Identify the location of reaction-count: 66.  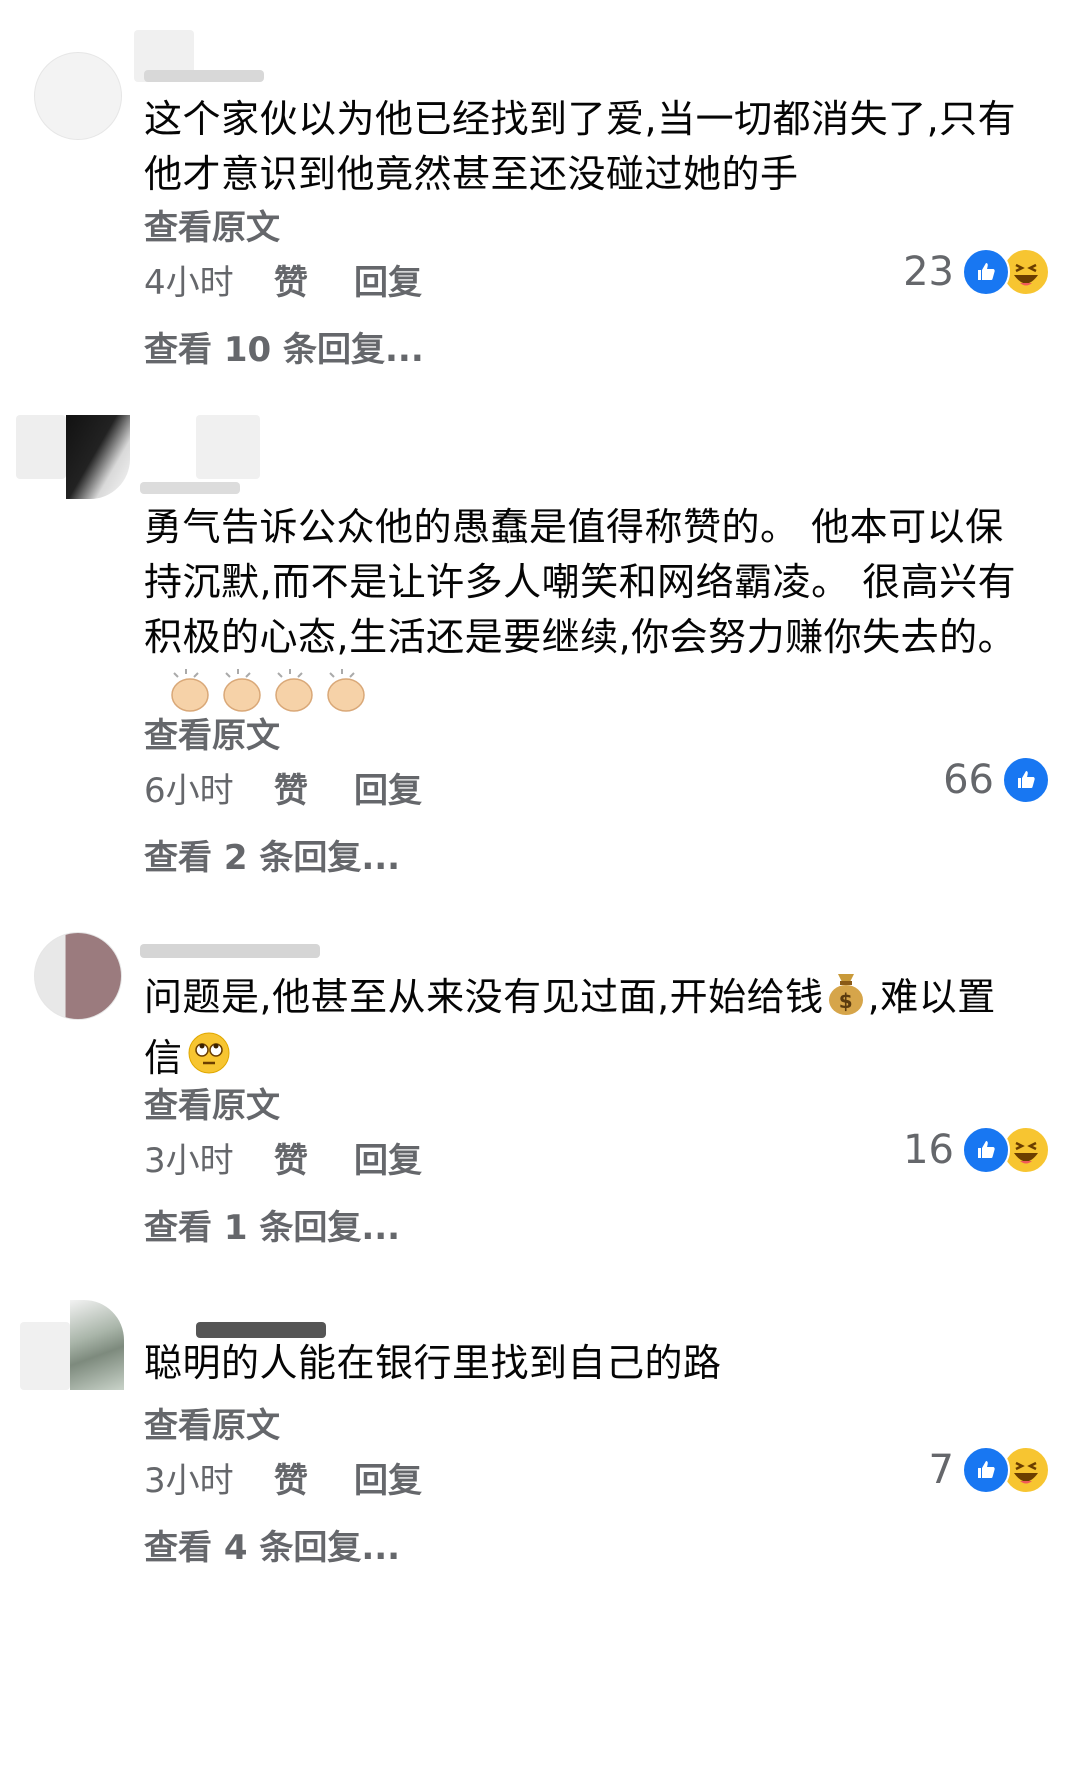
(968, 780).